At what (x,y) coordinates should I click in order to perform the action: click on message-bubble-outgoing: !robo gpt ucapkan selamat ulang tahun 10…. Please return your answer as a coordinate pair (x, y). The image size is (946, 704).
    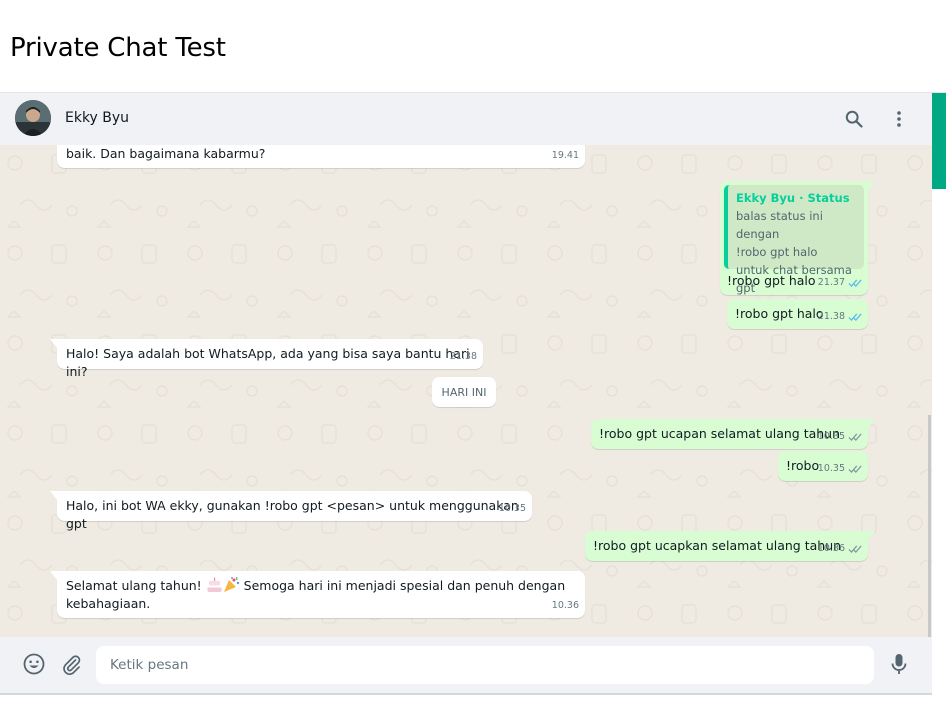
    Looking at the image, I should click on (730, 546).